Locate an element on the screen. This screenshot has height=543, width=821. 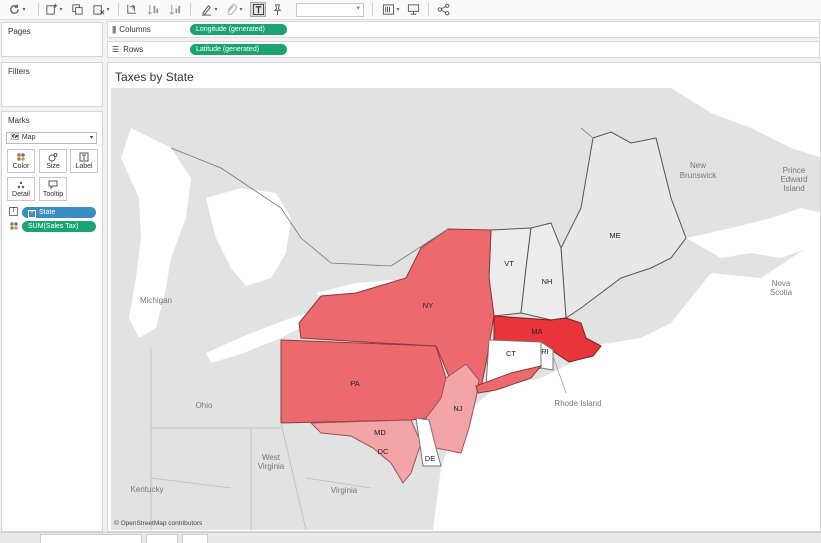
tooltip-icon is located at coordinates (53, 185).